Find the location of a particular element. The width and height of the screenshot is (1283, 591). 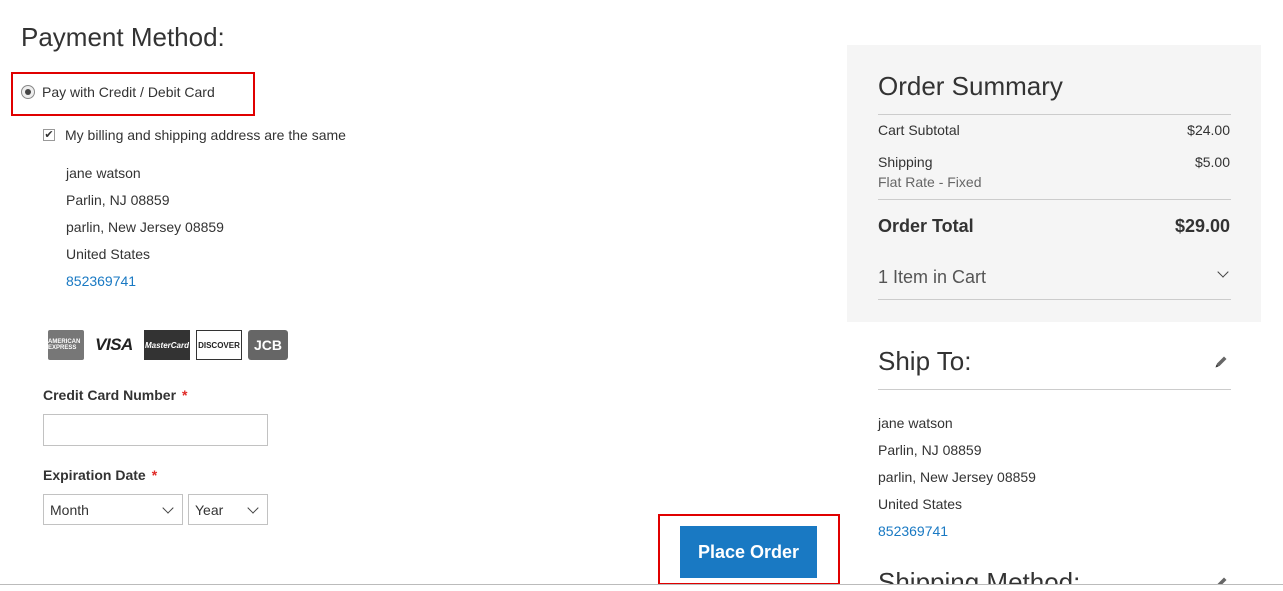

shipping-label: Shipping is located at coordinates (905, 162).